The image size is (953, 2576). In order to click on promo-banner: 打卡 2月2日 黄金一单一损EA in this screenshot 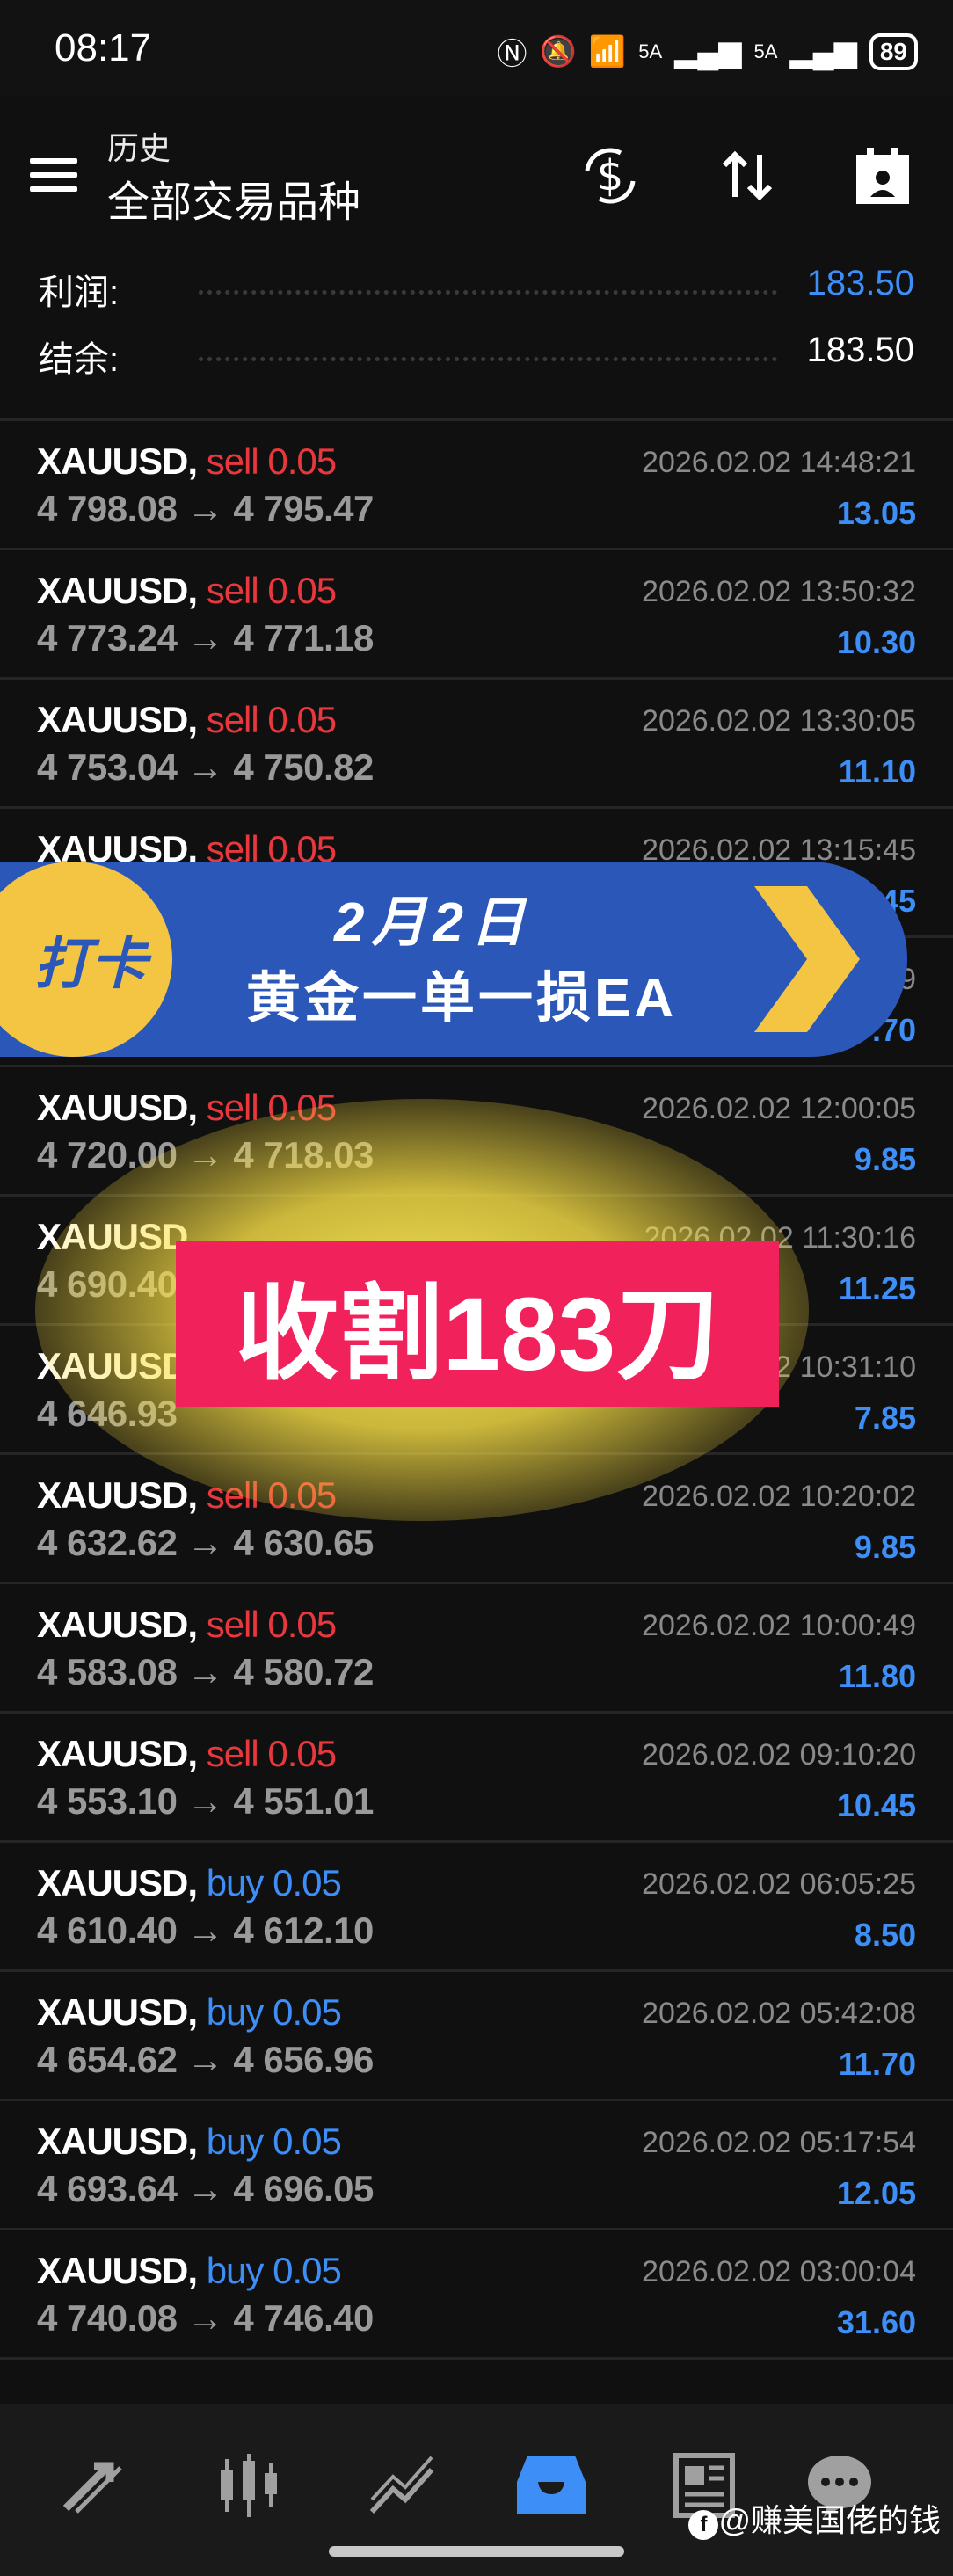, I will do `click(454, 959)`.